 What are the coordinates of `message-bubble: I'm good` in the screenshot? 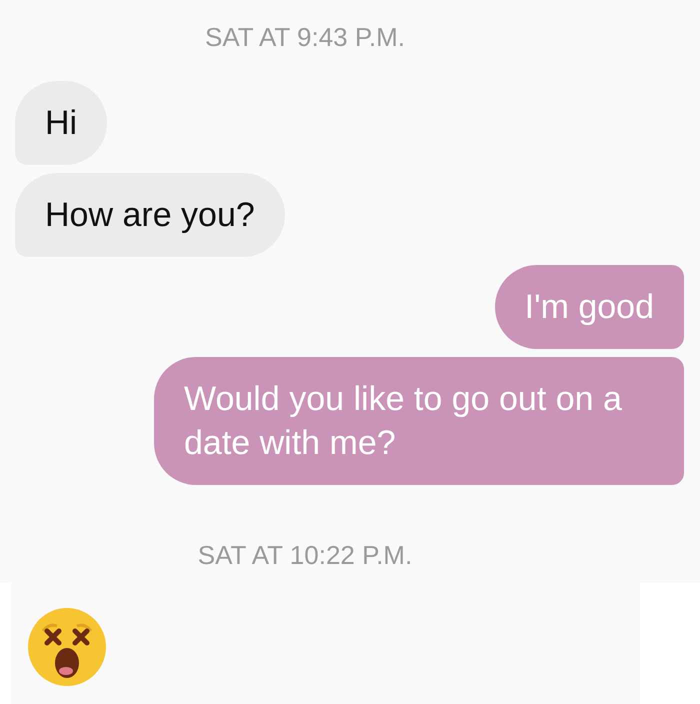 It's located at (589, 307).